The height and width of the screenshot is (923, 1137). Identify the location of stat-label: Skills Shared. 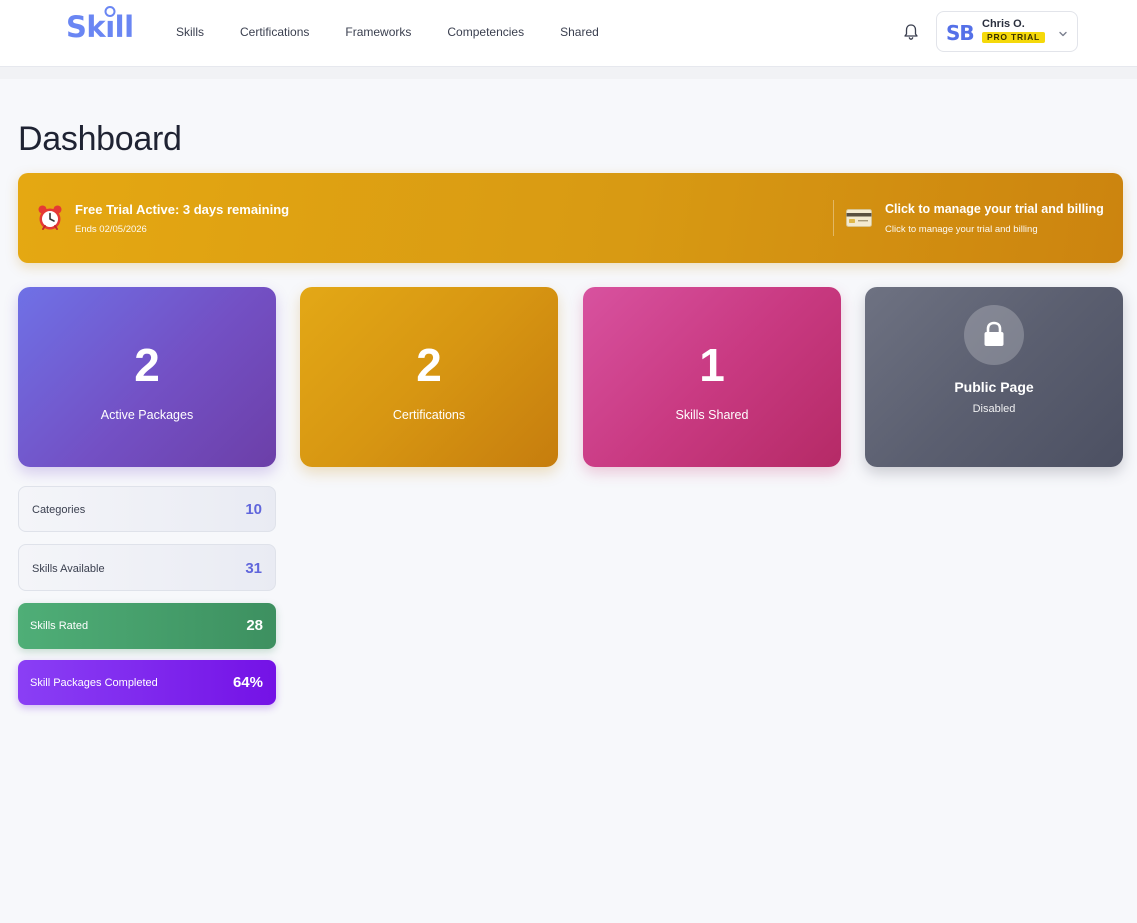
(712, 415).